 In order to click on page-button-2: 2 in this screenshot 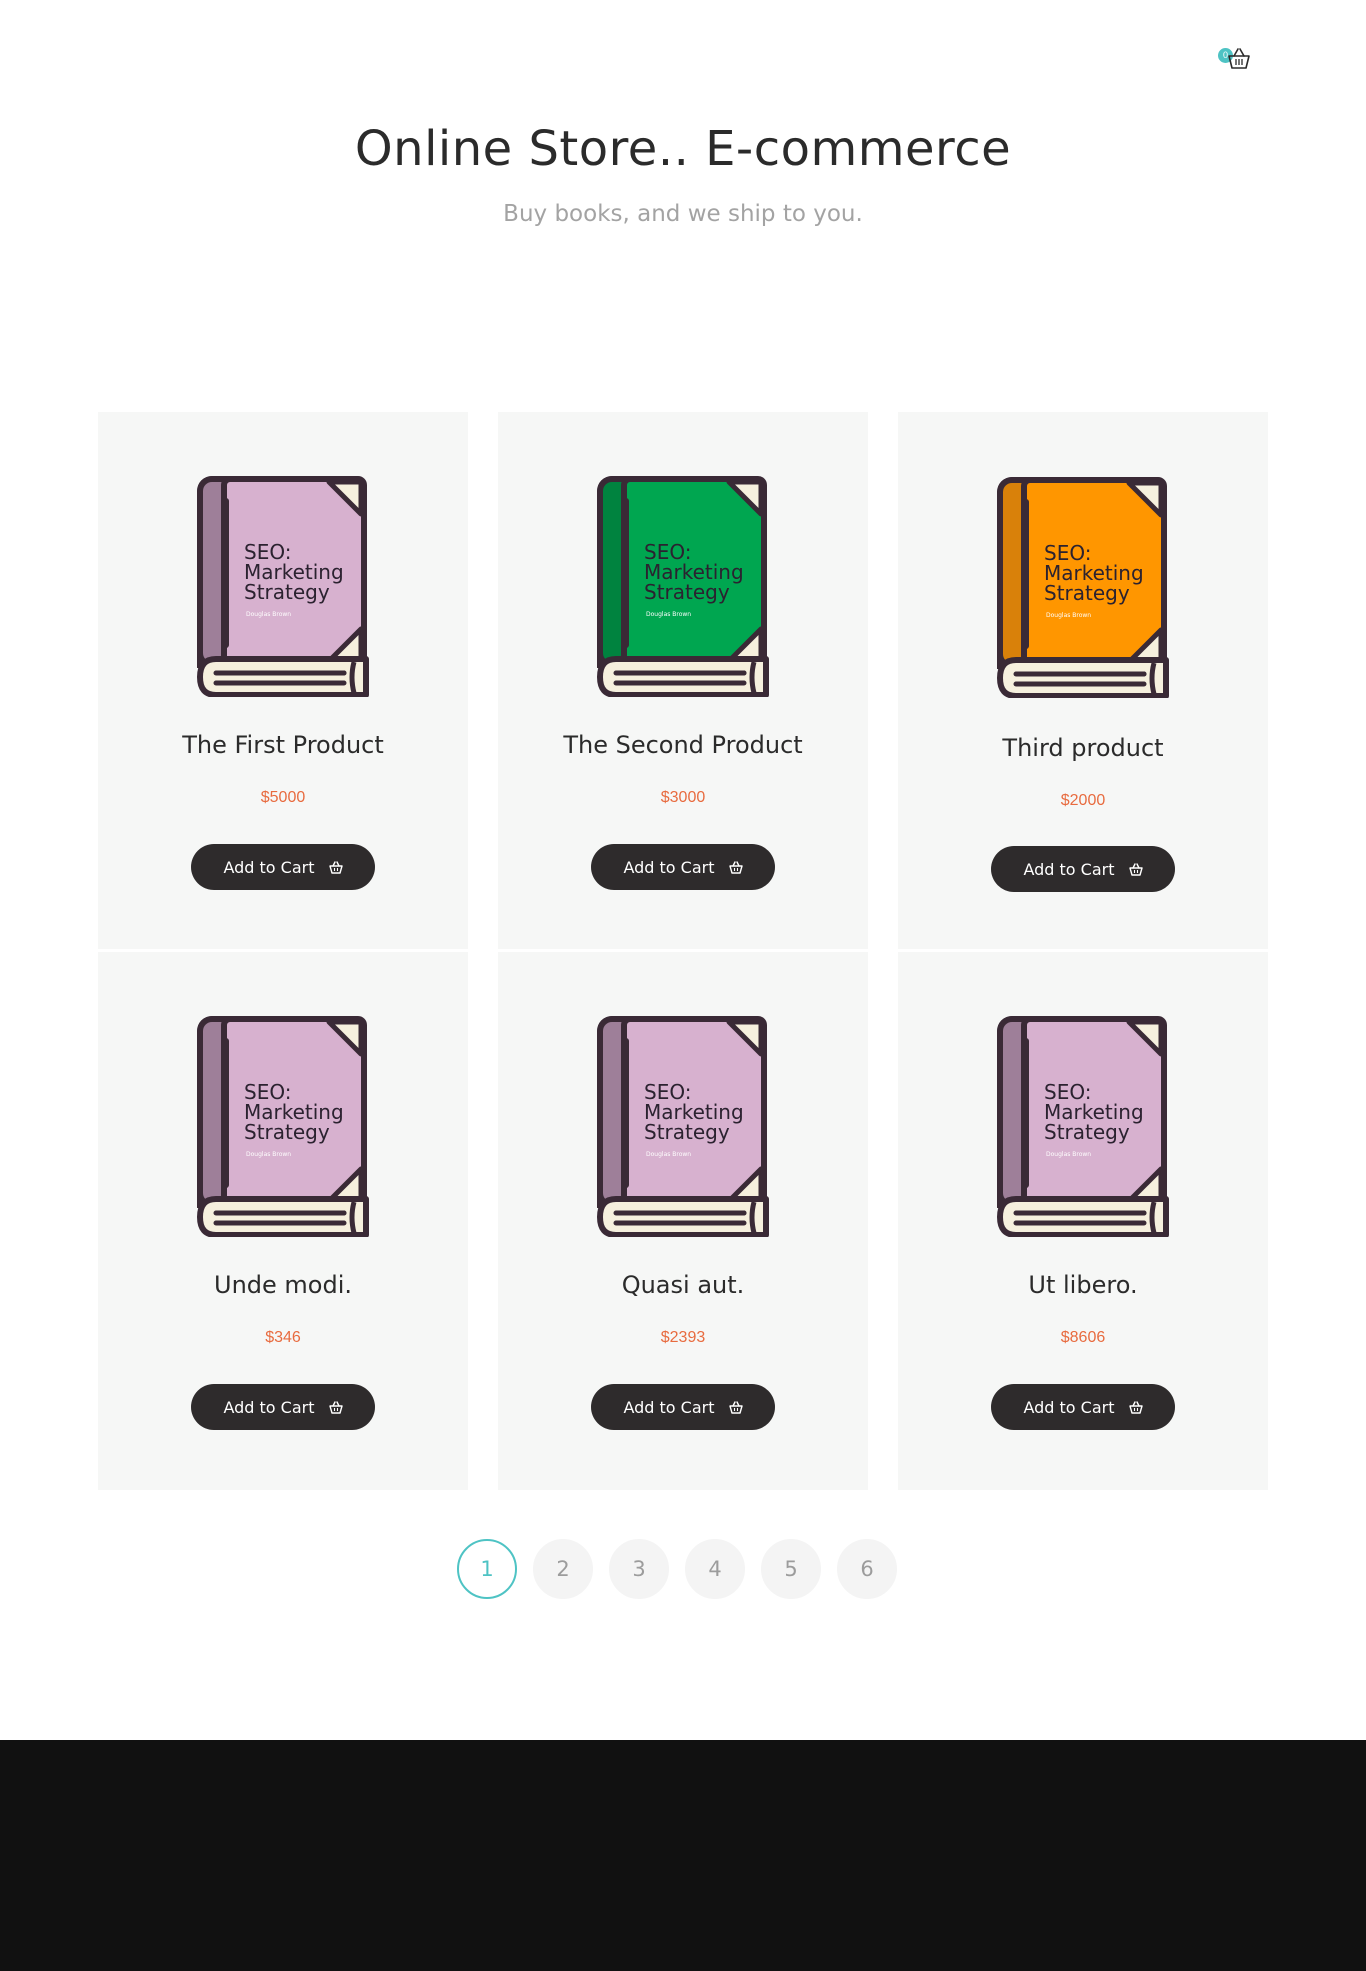, I will do `click(563, 1569)`.